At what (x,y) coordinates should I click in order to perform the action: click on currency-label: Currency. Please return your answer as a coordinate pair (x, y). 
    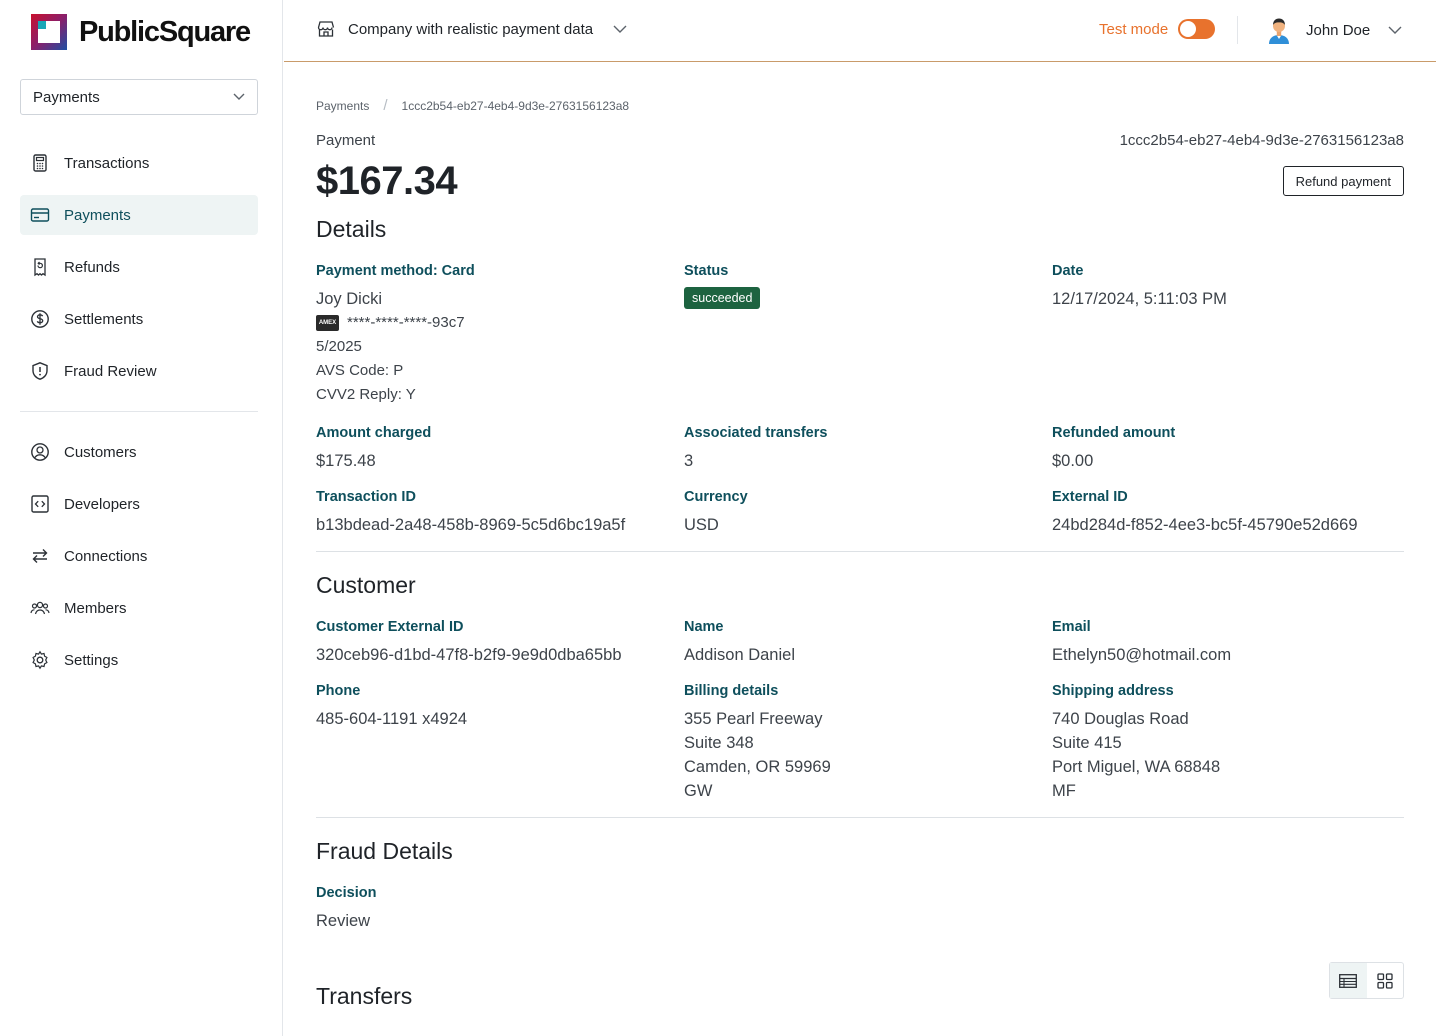
    Looking at the image, I should click on (716, 497).